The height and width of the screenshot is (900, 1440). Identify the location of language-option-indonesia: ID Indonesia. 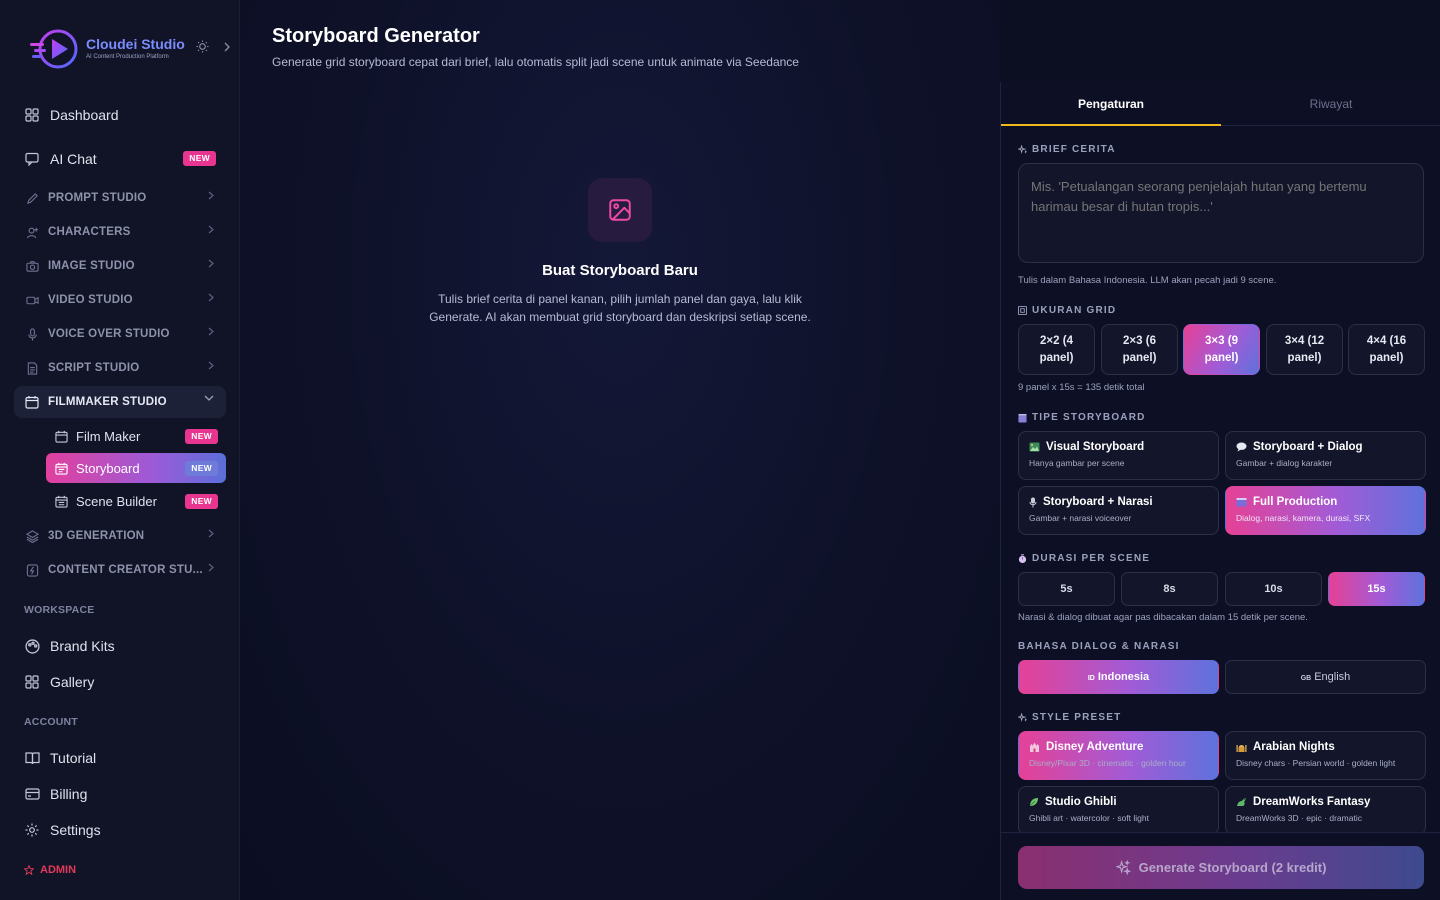
(1118, 677).